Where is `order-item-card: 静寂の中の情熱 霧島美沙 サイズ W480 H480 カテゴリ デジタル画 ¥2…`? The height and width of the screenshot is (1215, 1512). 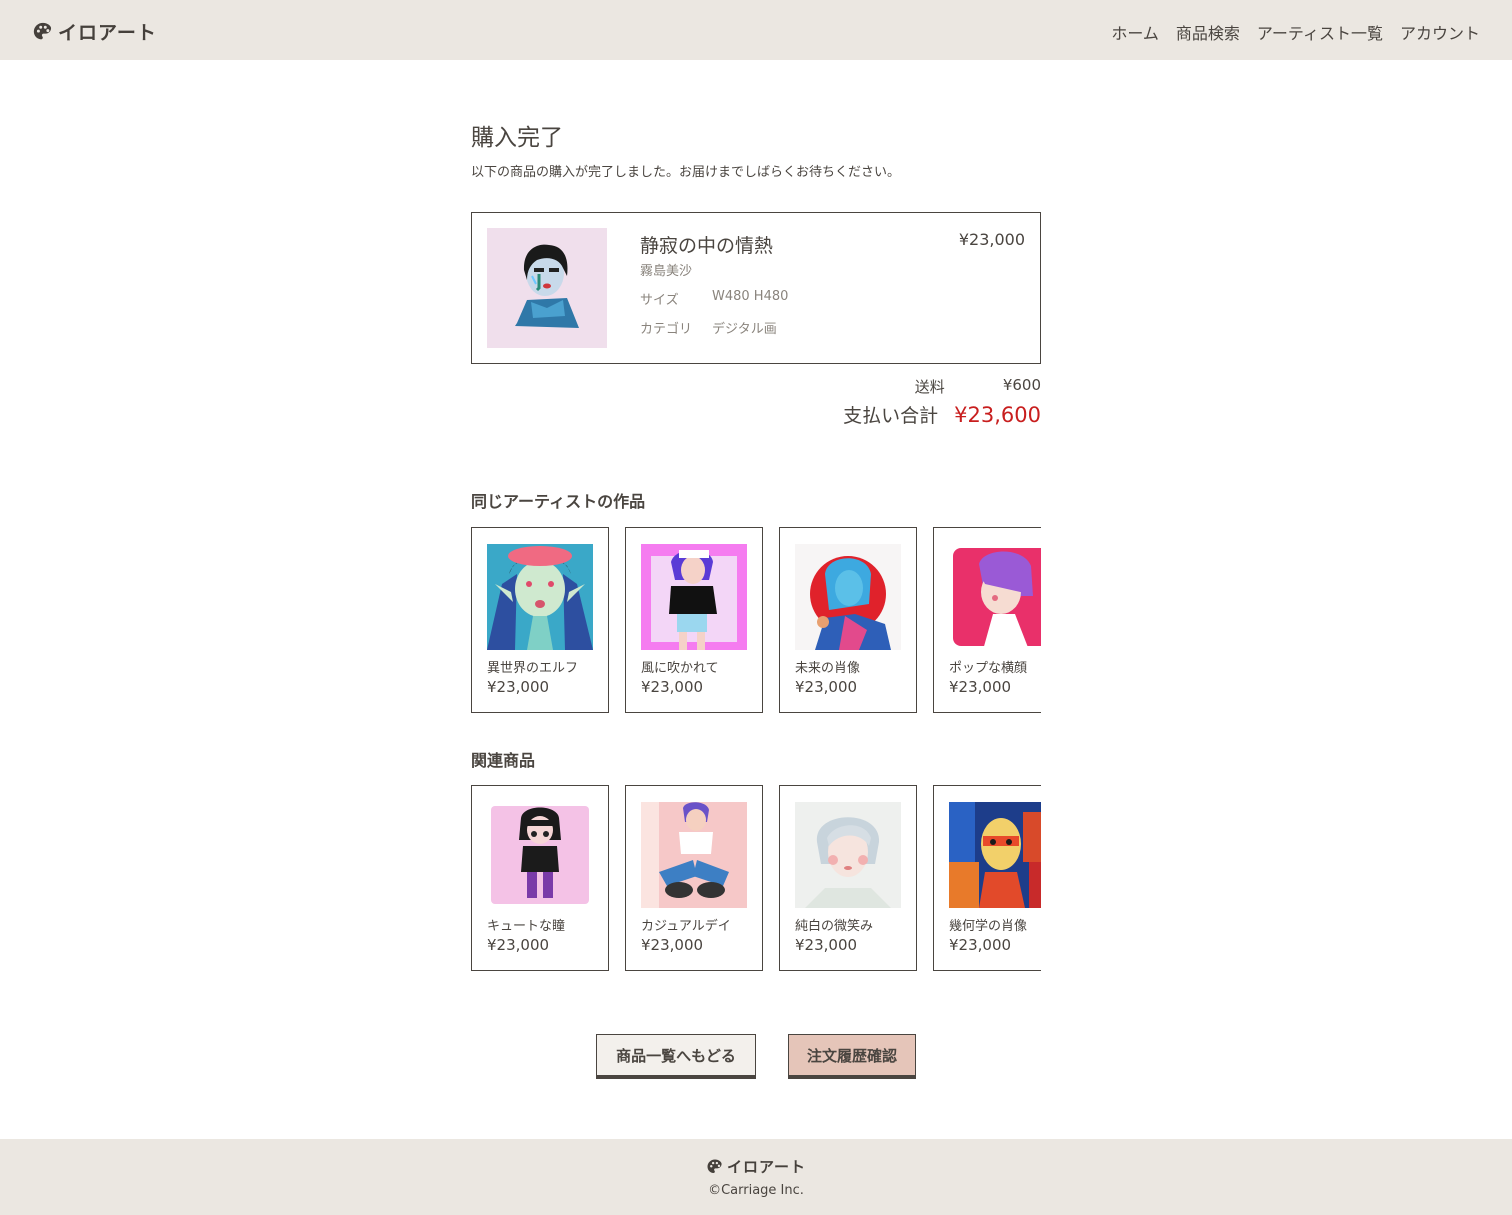 order-item-card: 静寂の中の情熱 霧島美沙 サイズ W480 H480 カテゴリ デジタル画 ¥2… is located at coordinates (756, 288).